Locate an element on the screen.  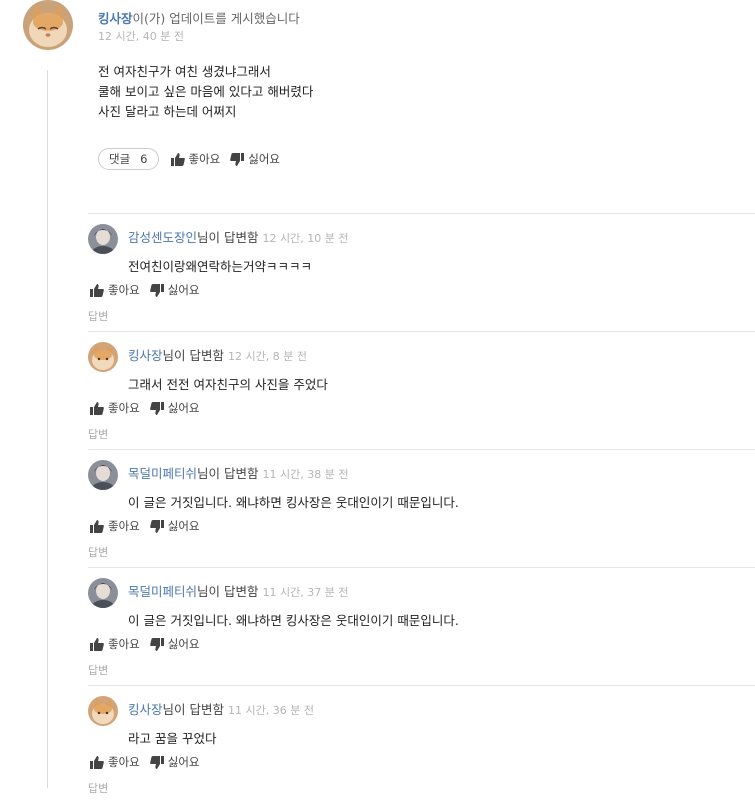
post-actions: 댓글 6 좋아요 싫어요 is located at coordinates (194, 159).